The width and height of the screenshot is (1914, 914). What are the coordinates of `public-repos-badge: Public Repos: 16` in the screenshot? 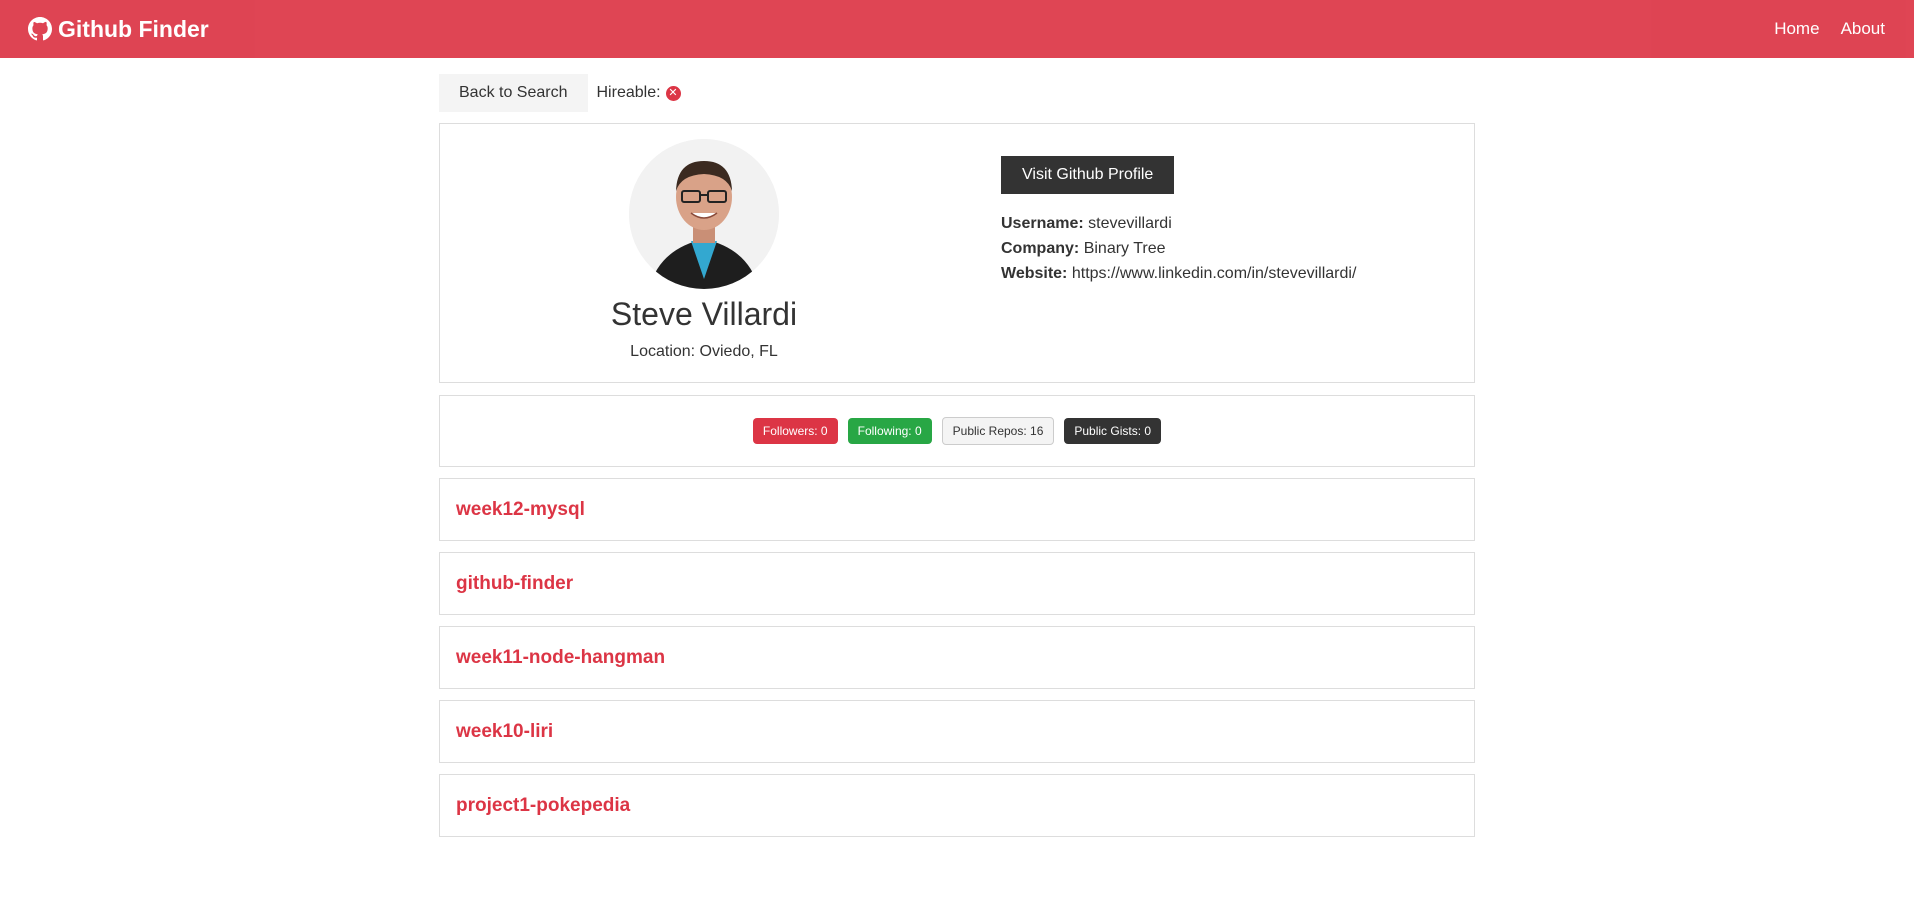 It's located at (998, 431).